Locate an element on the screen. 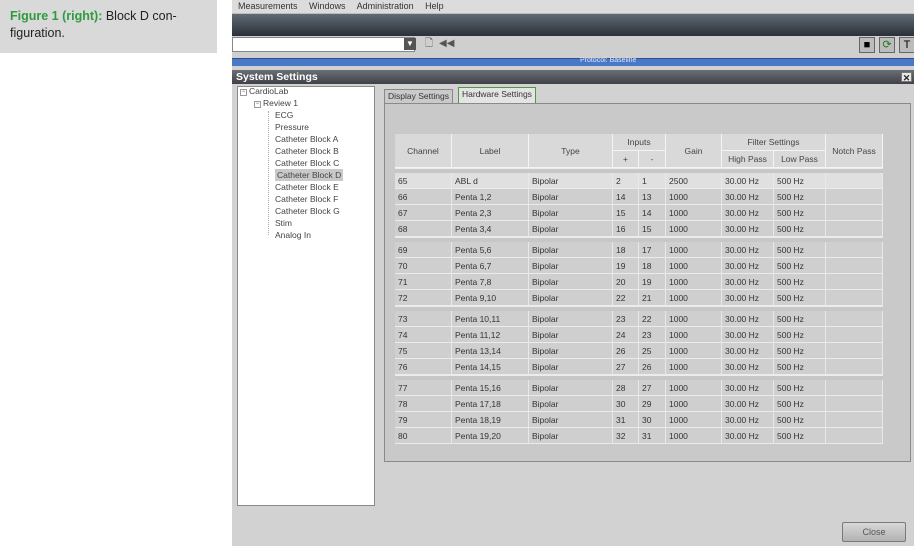  cell-input-minus: 23 is located at coordinates (652, 335).